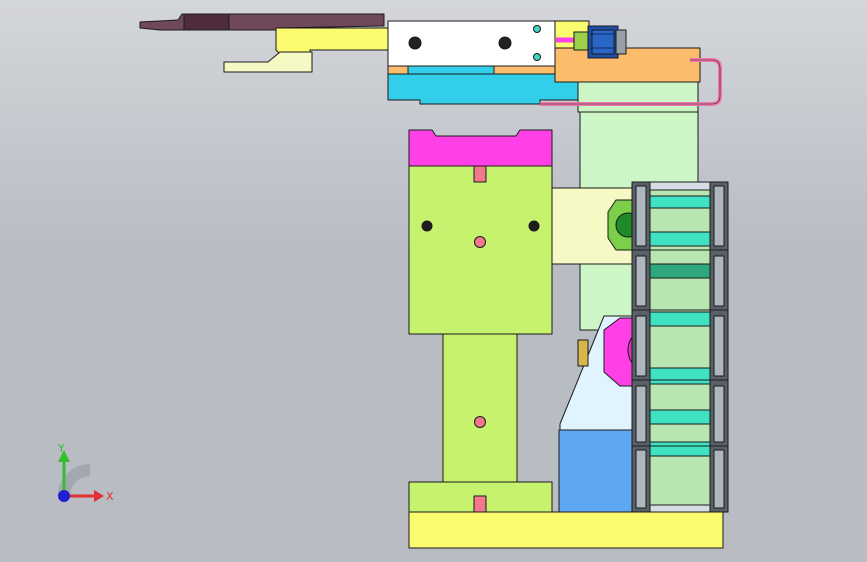  What do you see at coordinates (85, 472) in the screenshot?
I see `coordinate-triad: Y X` at bounding box center [85, 472].